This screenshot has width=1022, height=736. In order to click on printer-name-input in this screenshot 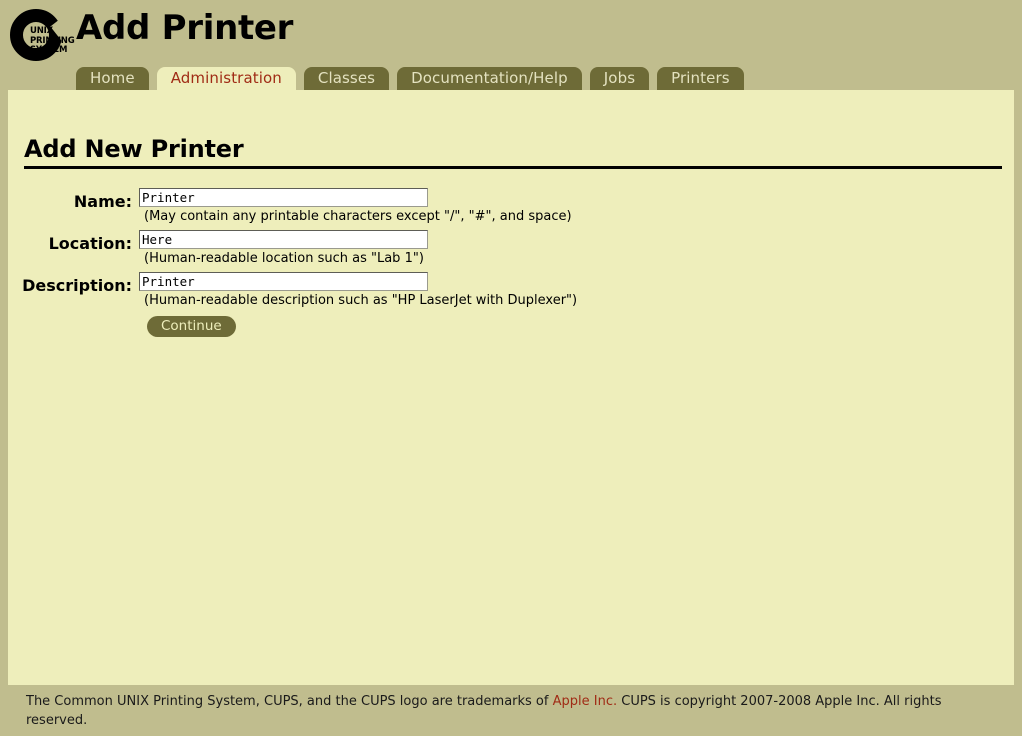, I will do `click(283, 197)`.